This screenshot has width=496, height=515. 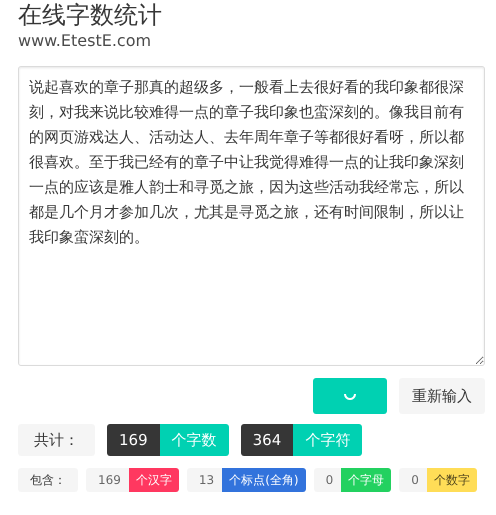 What do you see at coordinates (153, 480) in the screenshot?
I see `unit-tag: 个汉字` at bounding box center [153, 480].